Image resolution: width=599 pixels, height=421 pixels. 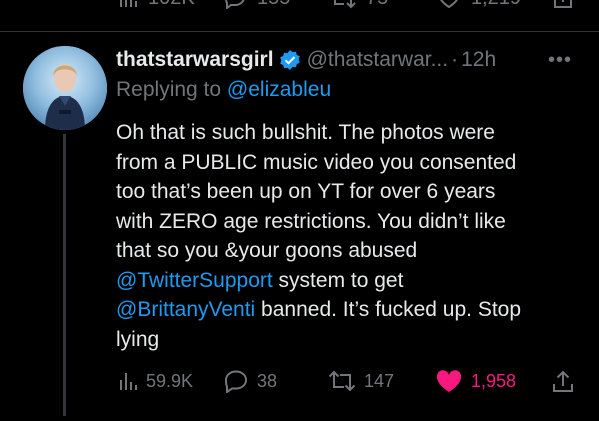 What do you see at coordinates (138, 339) in the screenshot?
I see `tweet-text-line: lying` at bounding box center [138, 339].